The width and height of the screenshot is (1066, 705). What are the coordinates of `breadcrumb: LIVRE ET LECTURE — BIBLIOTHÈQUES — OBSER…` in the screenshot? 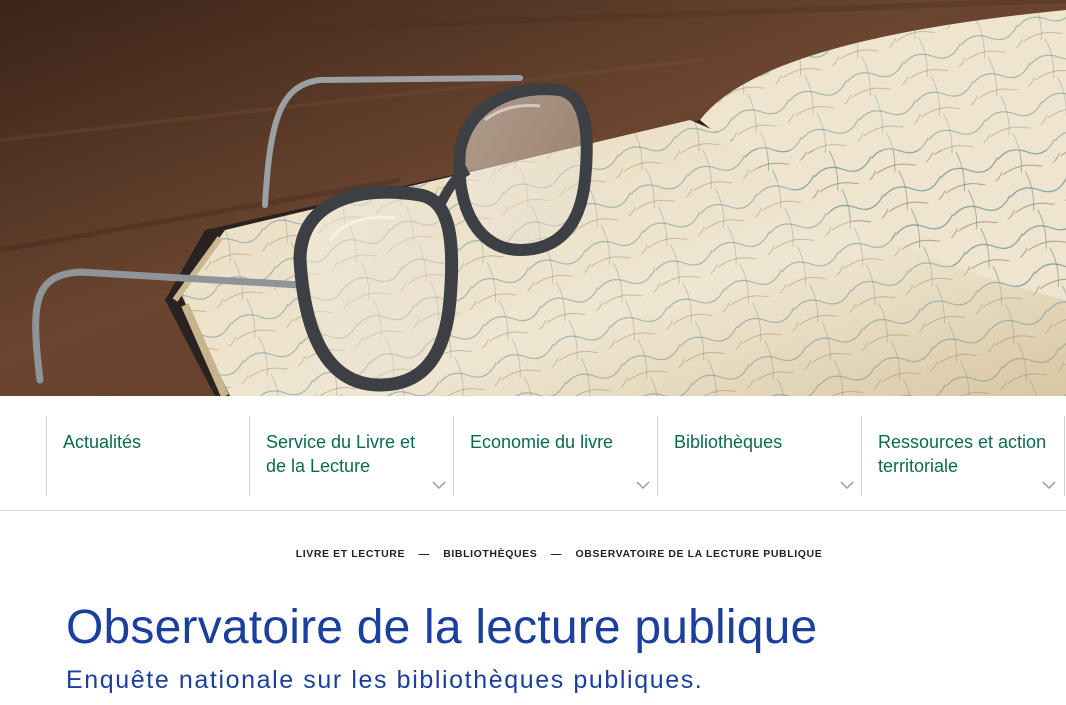 It's located at (533, 554).